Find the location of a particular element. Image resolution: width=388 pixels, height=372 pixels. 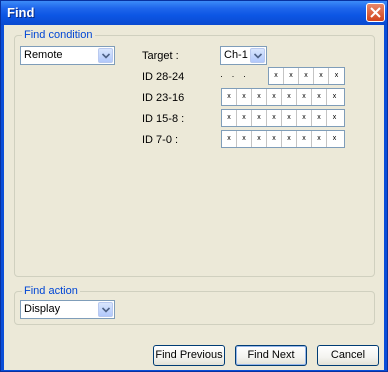

id-28-24-field: x x x x x is located at coordinates (306, 76).